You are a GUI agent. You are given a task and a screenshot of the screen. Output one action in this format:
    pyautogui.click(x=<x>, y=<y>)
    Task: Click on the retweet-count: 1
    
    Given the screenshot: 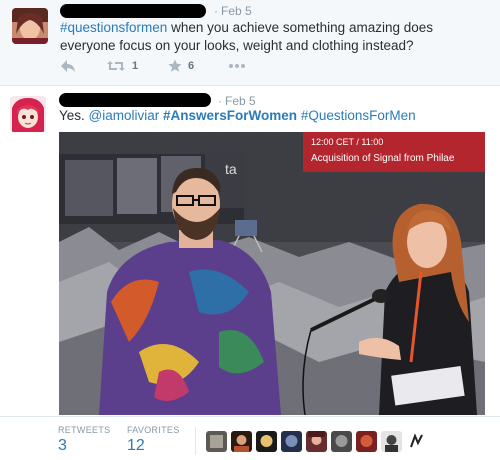 What is the action you would take?
    pyautogui.click(x=135, y=66)
    